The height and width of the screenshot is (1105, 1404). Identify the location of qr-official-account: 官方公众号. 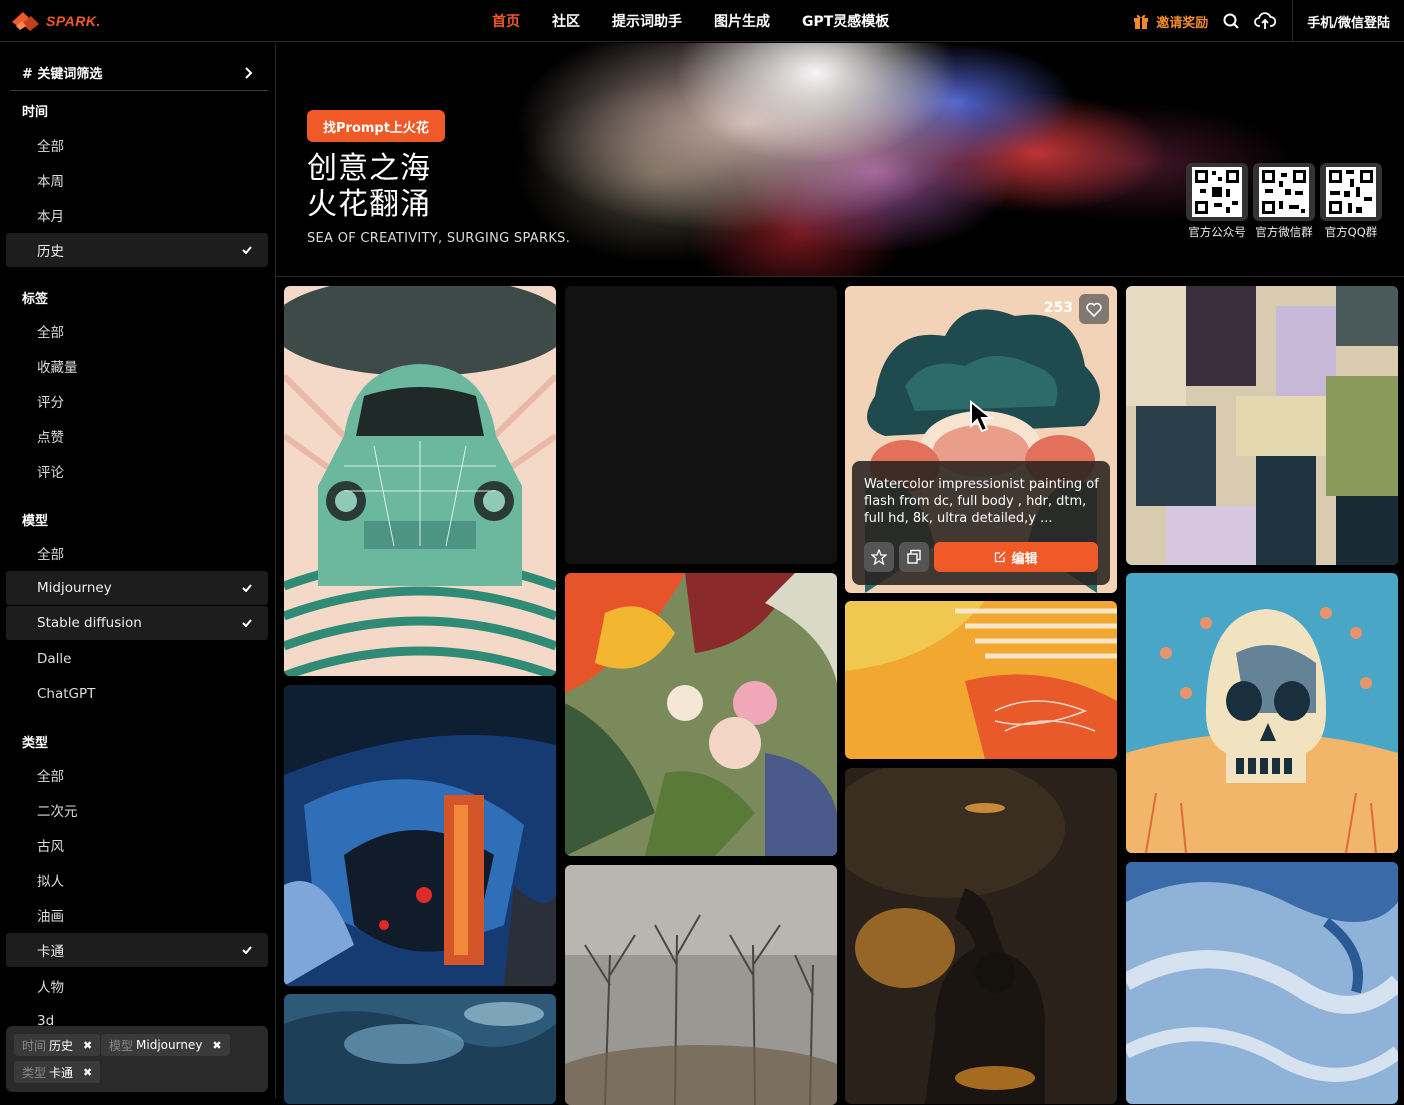
(1217, 201).